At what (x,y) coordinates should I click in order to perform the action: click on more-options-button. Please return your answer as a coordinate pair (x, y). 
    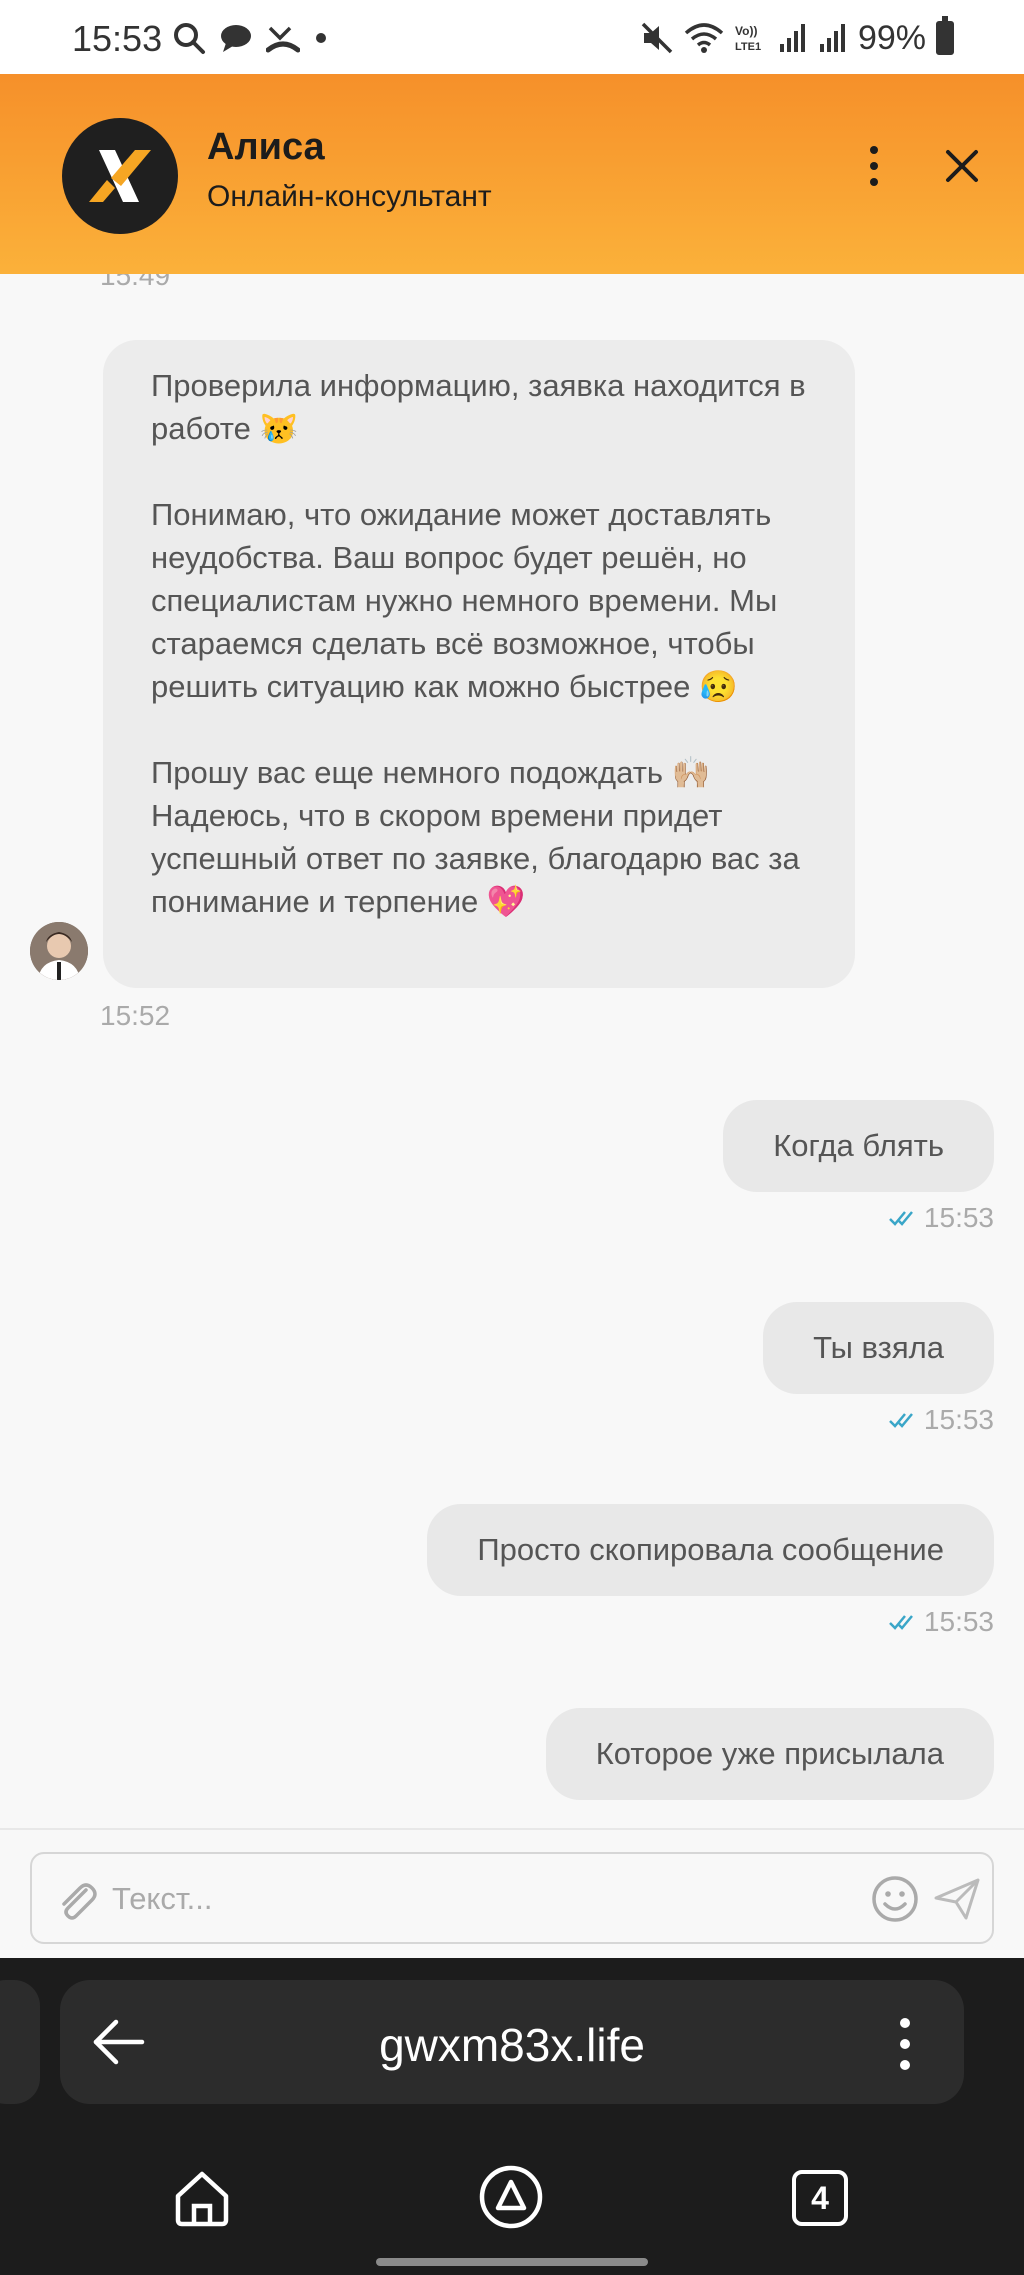
    Looking at the image, I should click on (874, 166).